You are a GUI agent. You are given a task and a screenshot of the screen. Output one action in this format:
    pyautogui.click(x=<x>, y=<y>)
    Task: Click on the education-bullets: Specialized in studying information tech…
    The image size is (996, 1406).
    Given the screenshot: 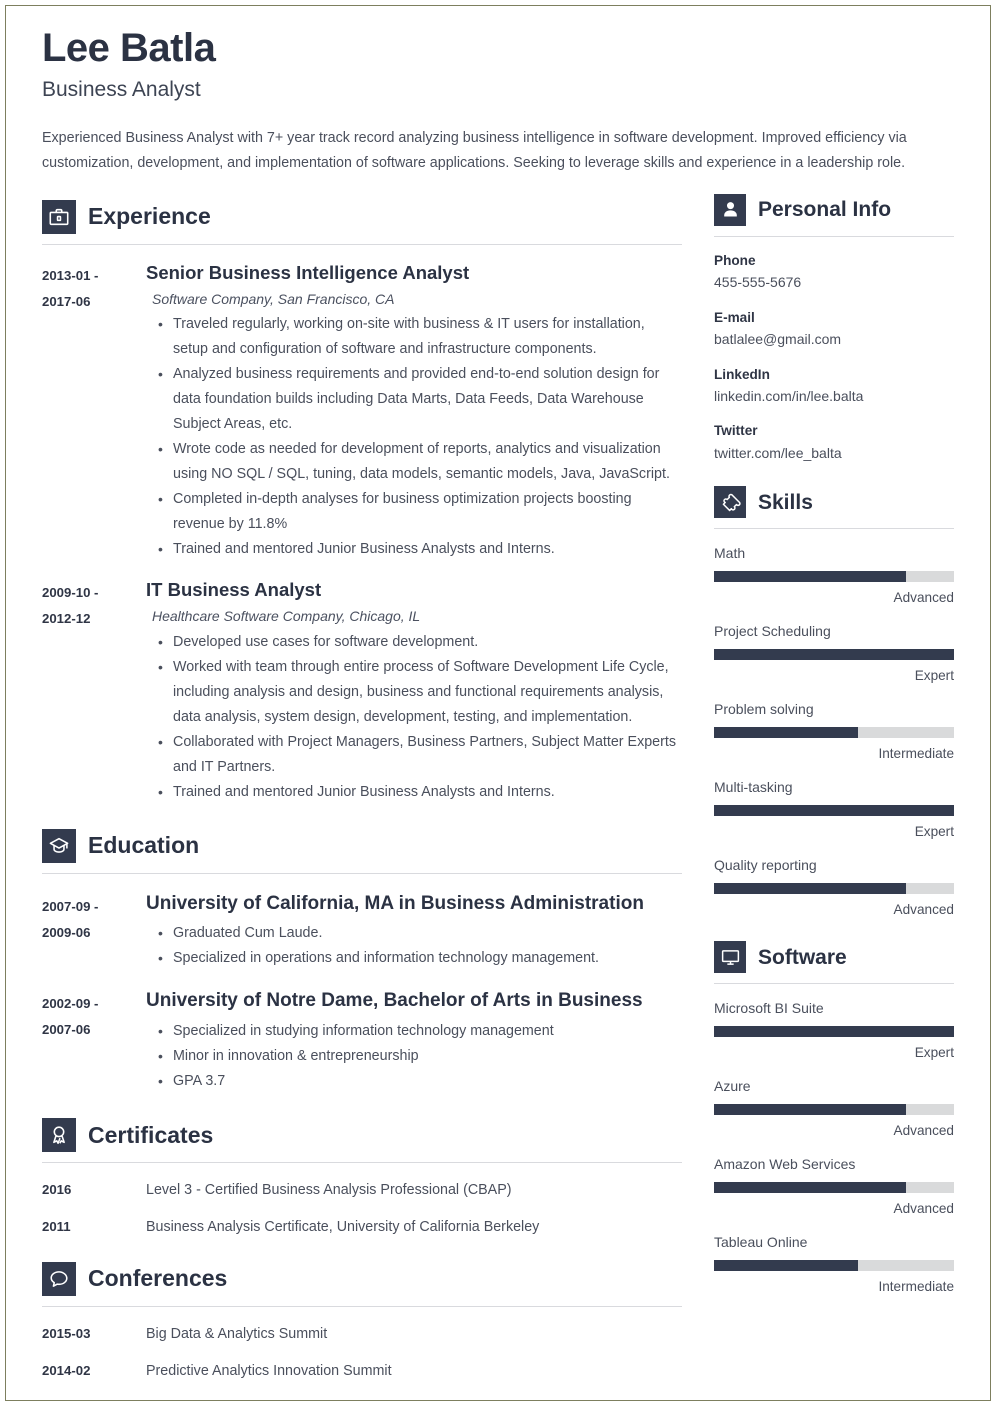 What is the action you would take?
    pyautogui.click(x=414, y=1056)
    